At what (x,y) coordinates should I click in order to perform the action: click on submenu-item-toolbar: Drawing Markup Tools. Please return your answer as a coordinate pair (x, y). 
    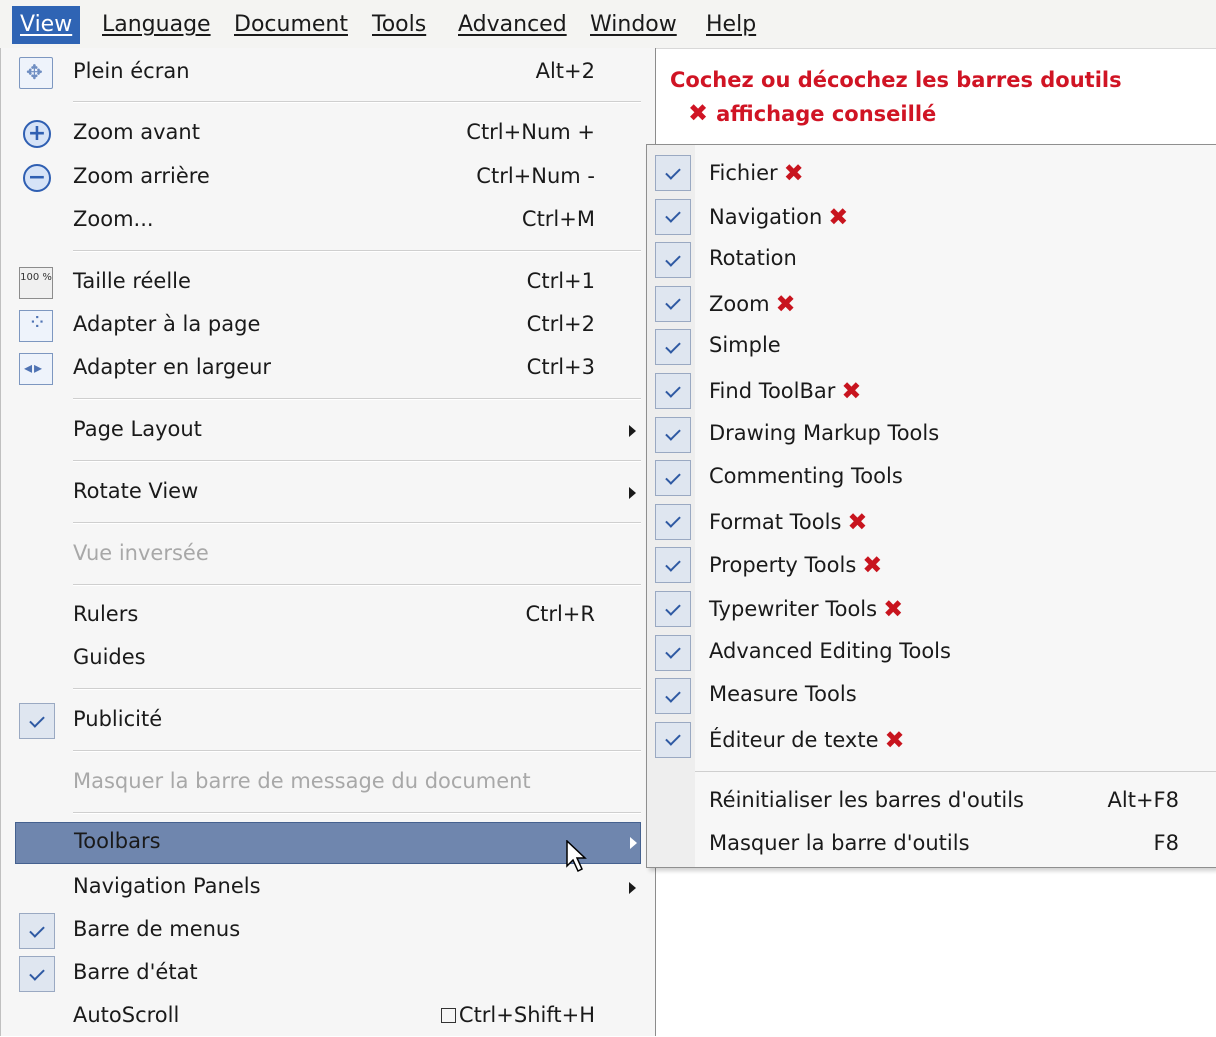
    Looking at the image, I should click on (931, 435).